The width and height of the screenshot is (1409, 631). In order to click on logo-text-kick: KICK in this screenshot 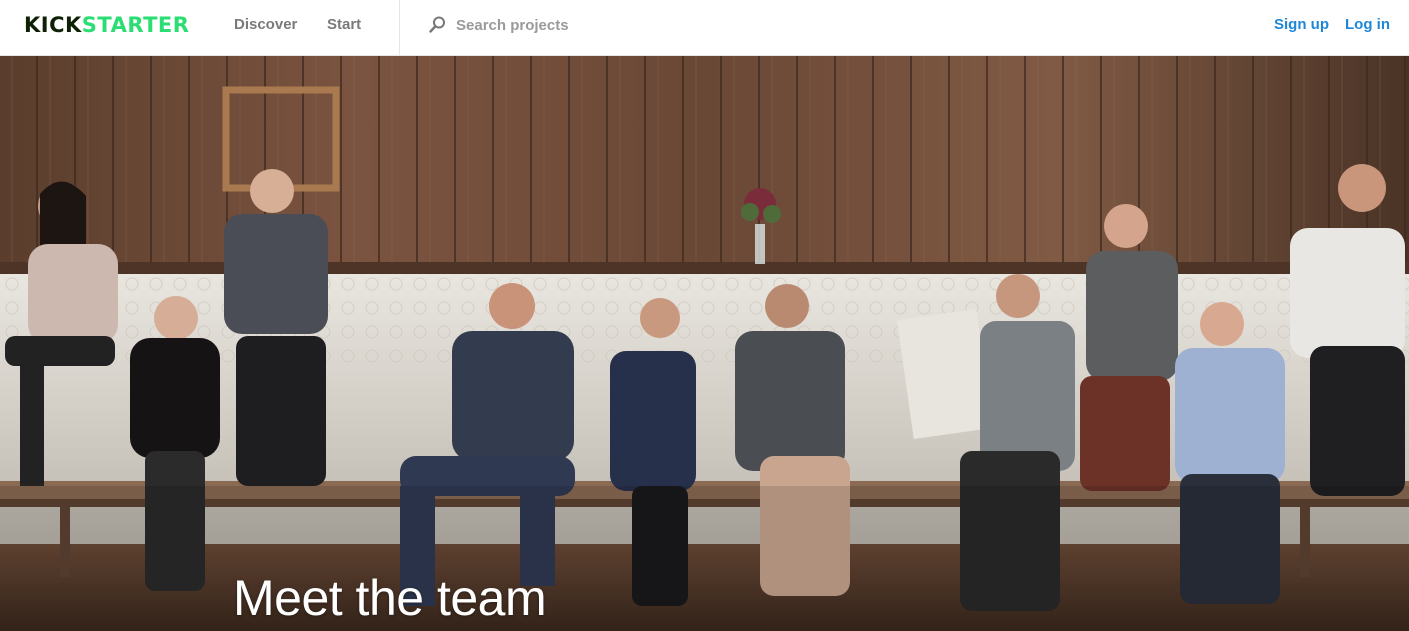, I will do `click(53, 25)`.